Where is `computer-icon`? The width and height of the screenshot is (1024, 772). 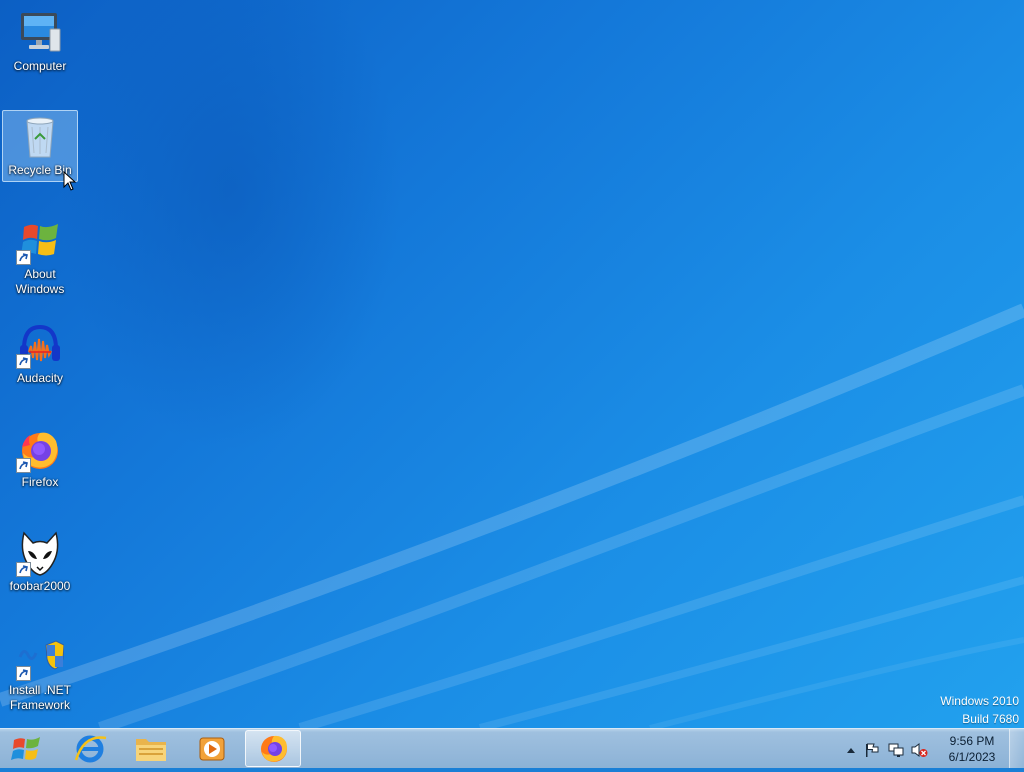
computer-icon is located at coordinates (40, 33).